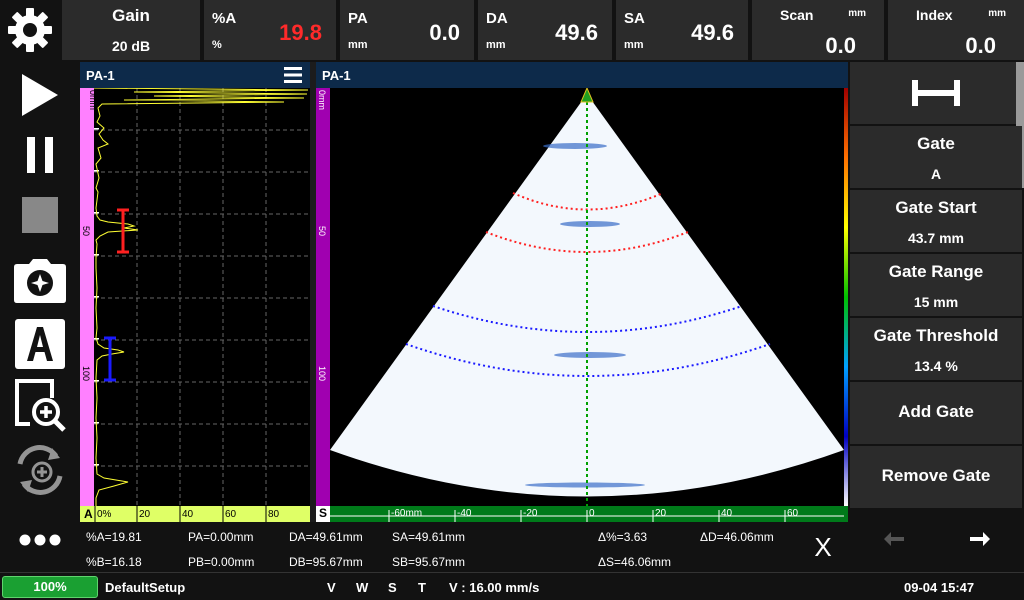  I want to click on readout-delta-d: ΔD=46.06mm, so click(737, 537).